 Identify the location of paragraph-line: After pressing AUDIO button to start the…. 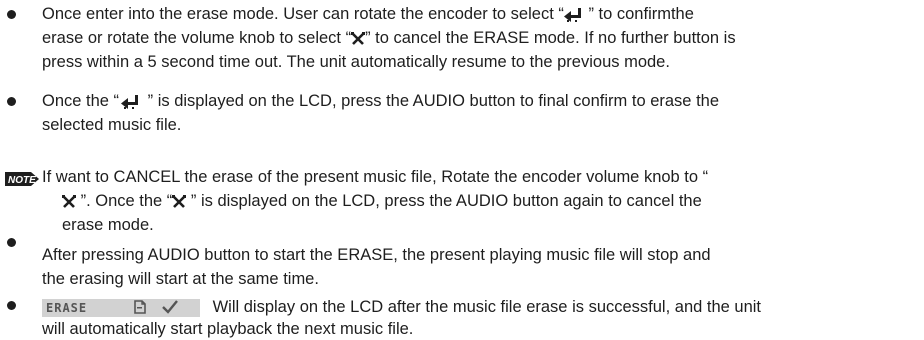
(376, 255).